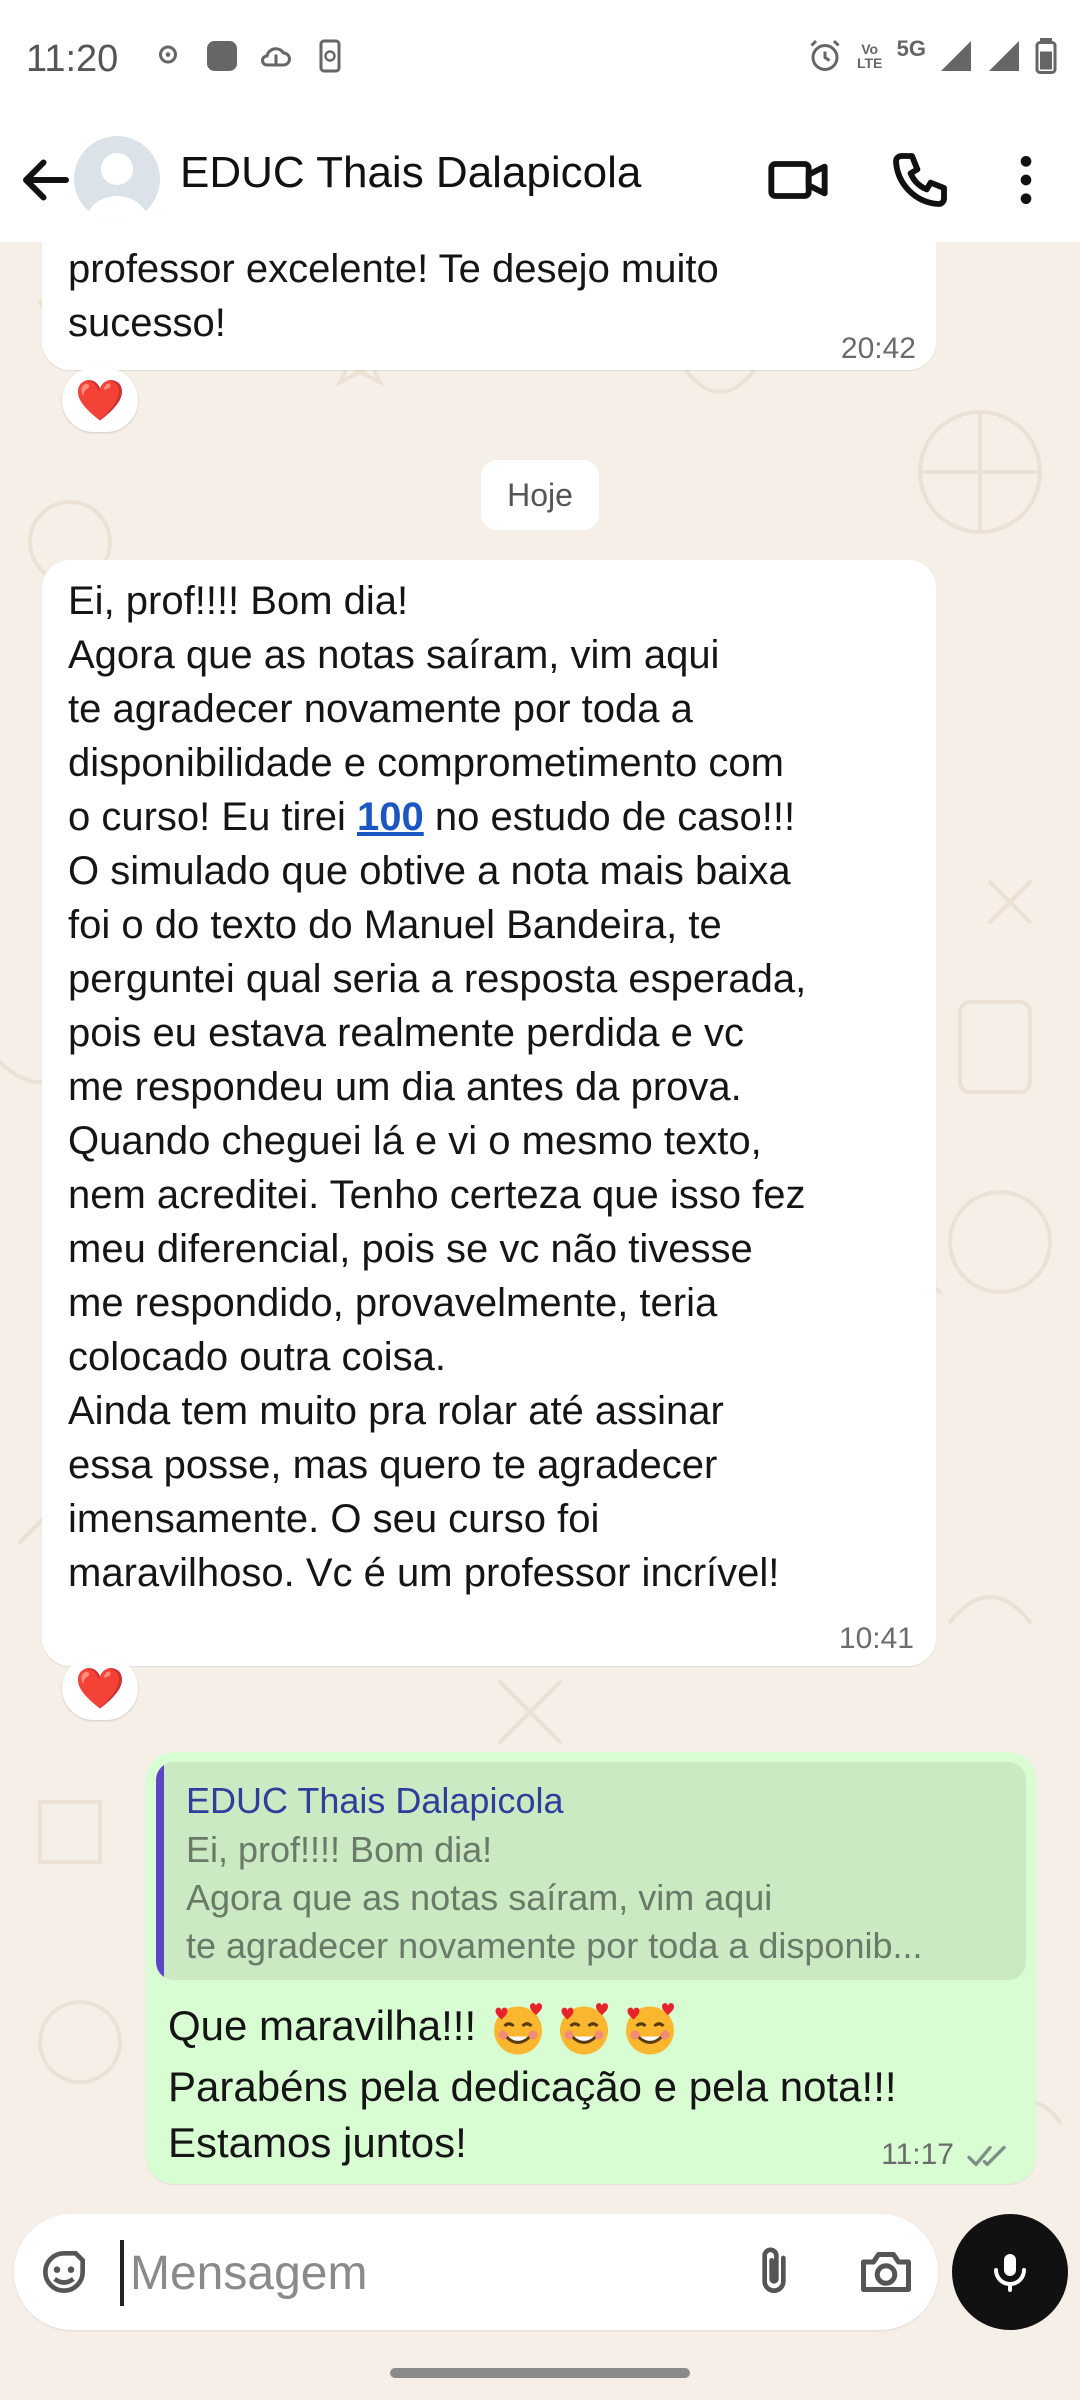 This screenshot has width=1080, height=2400. I want to click on message-line: te agradecer novamente por toda a, so click(380, 709).